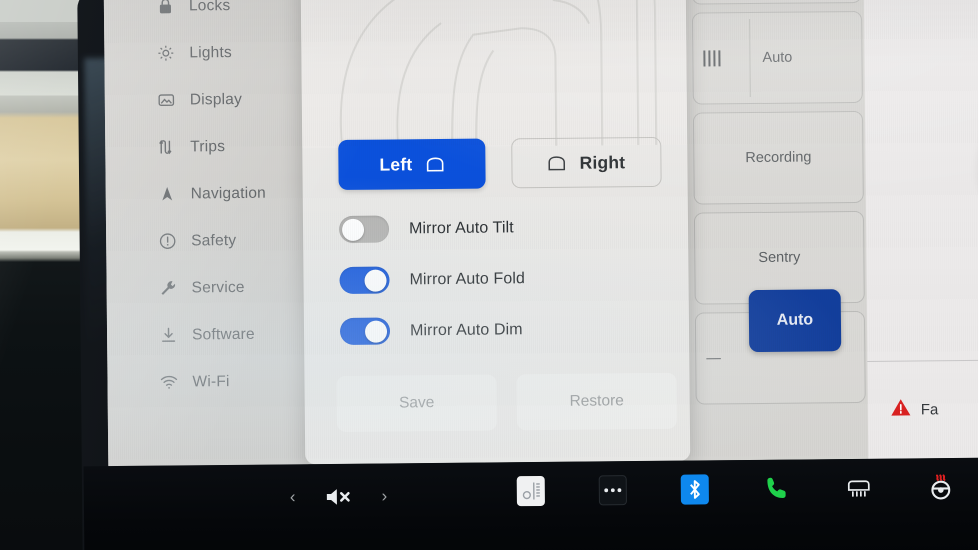 The width and height of the screenshot is (978, 550). Describe the element at coordinates (914, 409) in the screenshot. I see `warning-row: Fa` at that location.